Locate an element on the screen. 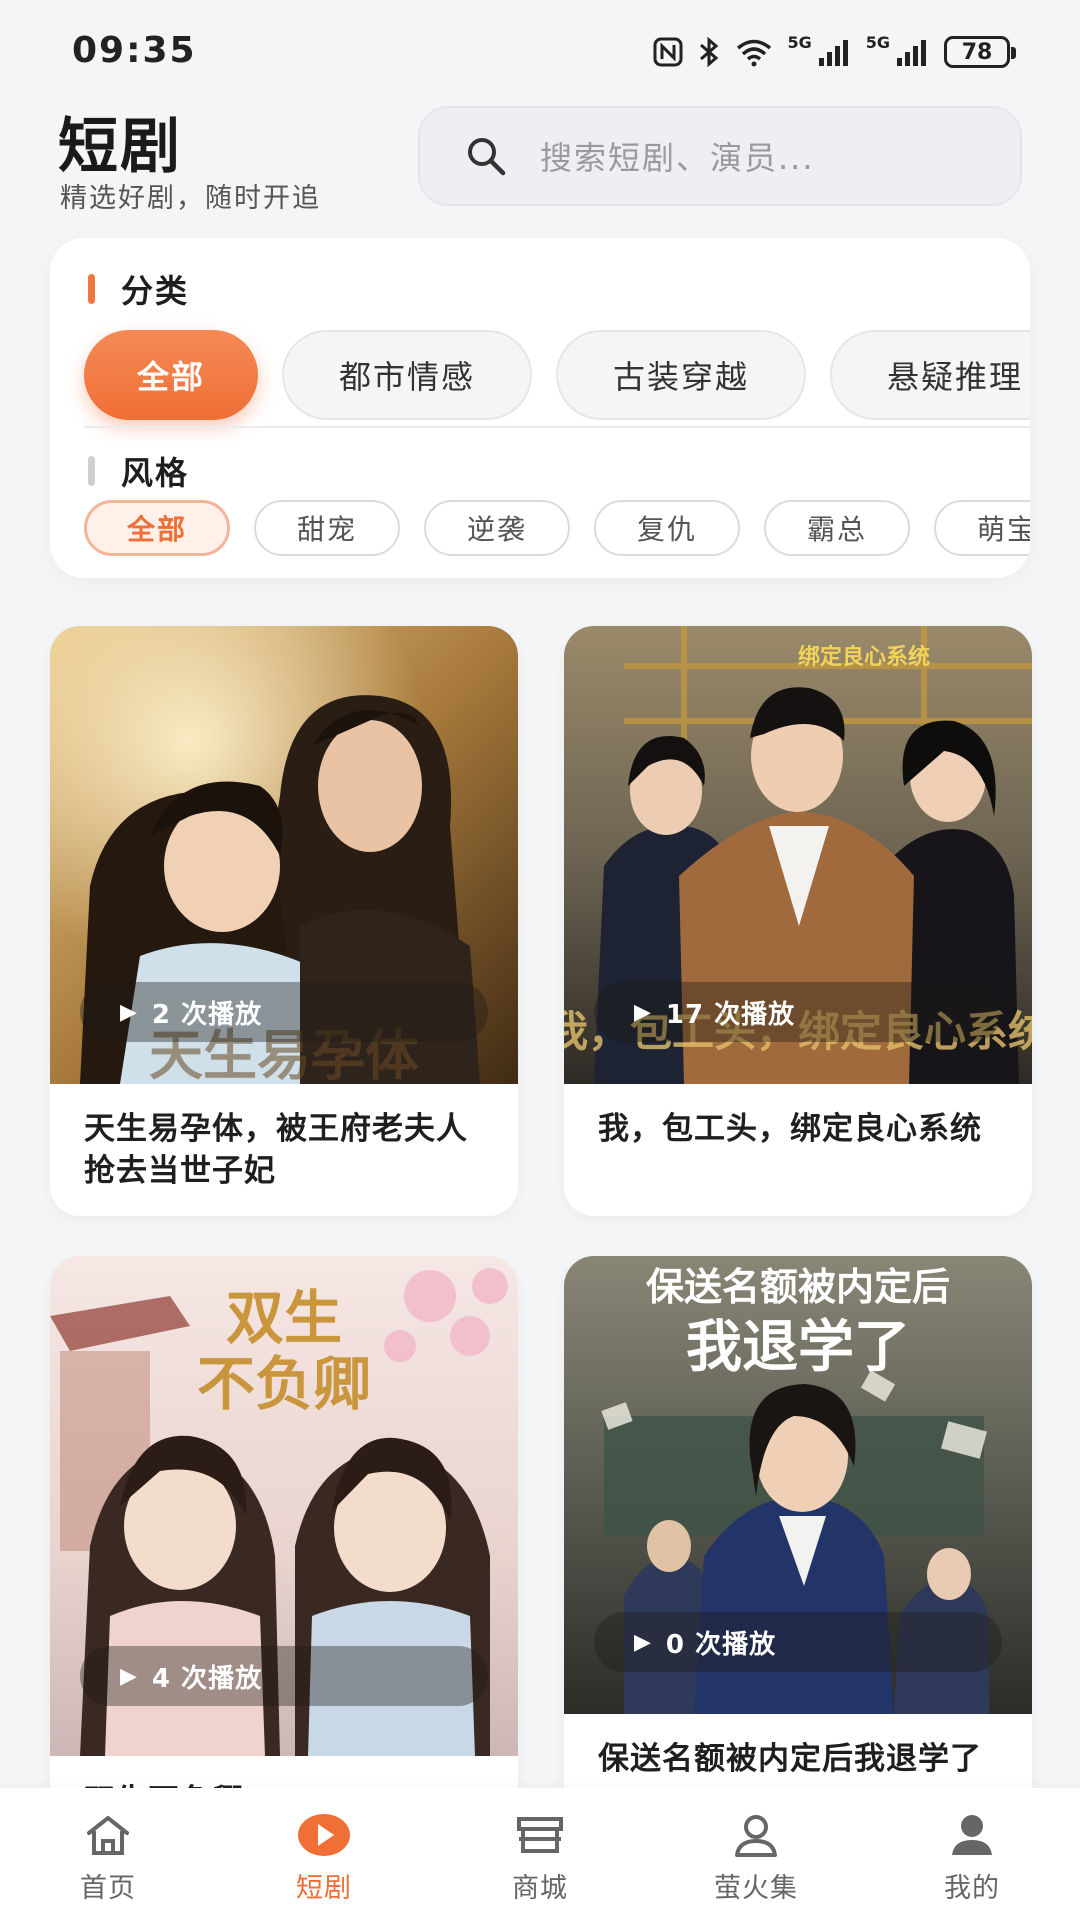 This screenshot has width=1080, height=1920. wifi-icon is located at coordinates (754, 53).